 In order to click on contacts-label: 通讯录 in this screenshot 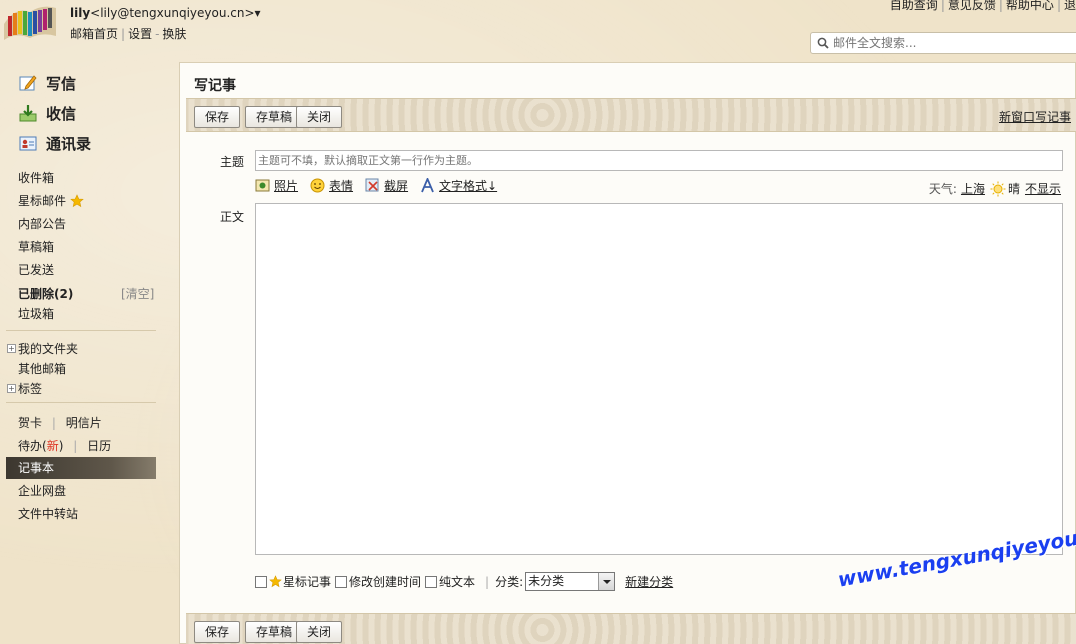, I will do `click(69, 143)`.